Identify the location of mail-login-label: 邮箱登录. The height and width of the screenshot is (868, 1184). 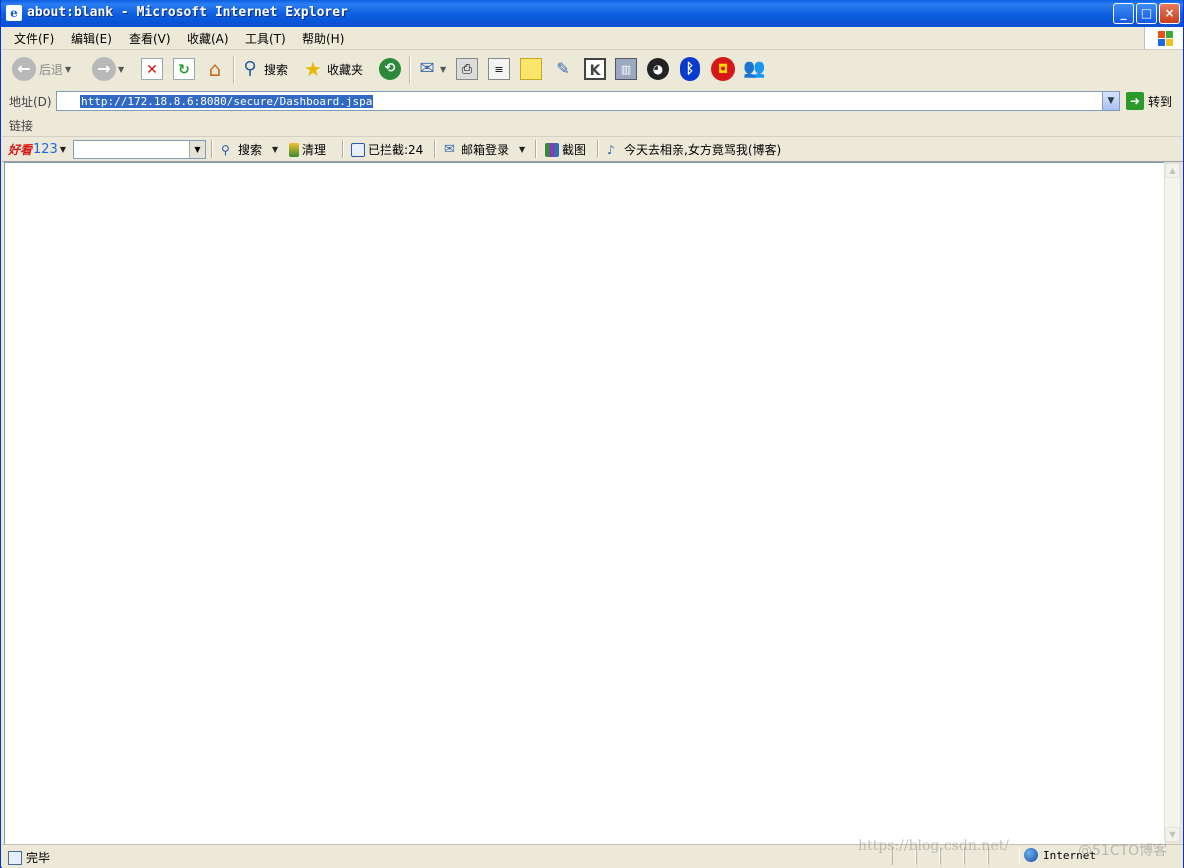
(485, 150).